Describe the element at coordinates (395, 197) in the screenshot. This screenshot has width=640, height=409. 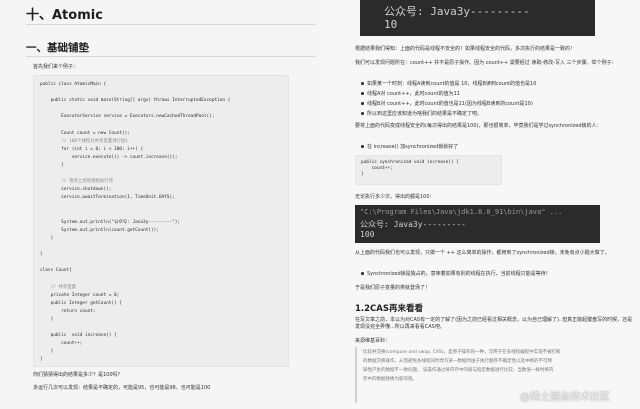
I see `paragraph: 无论执行多少次，得出的都是100：` at that location.